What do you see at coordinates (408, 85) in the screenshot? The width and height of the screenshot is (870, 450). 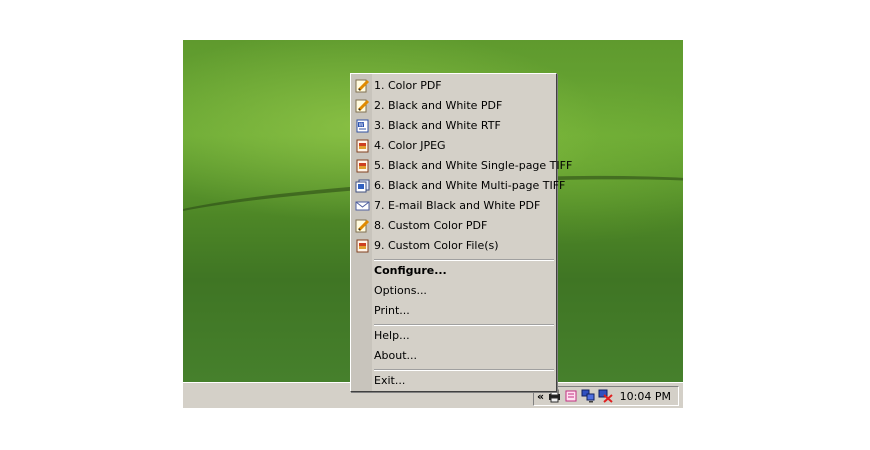 I see `menu-item-label: 1. Color PDF` at bounding box center [408, 85].